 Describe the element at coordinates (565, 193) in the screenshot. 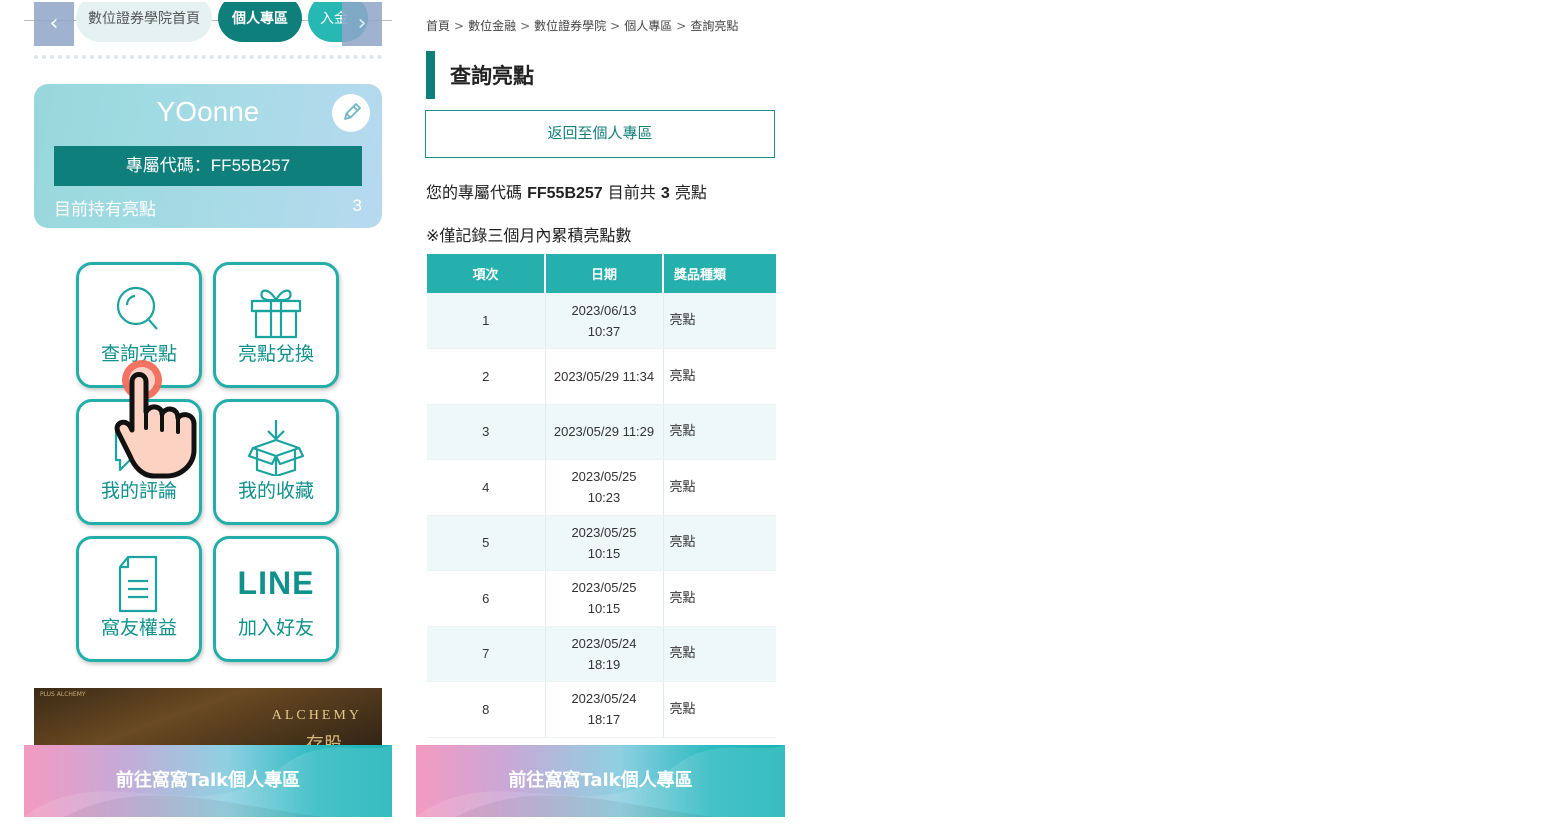

I see `summary-code: FF55B257` at that location.